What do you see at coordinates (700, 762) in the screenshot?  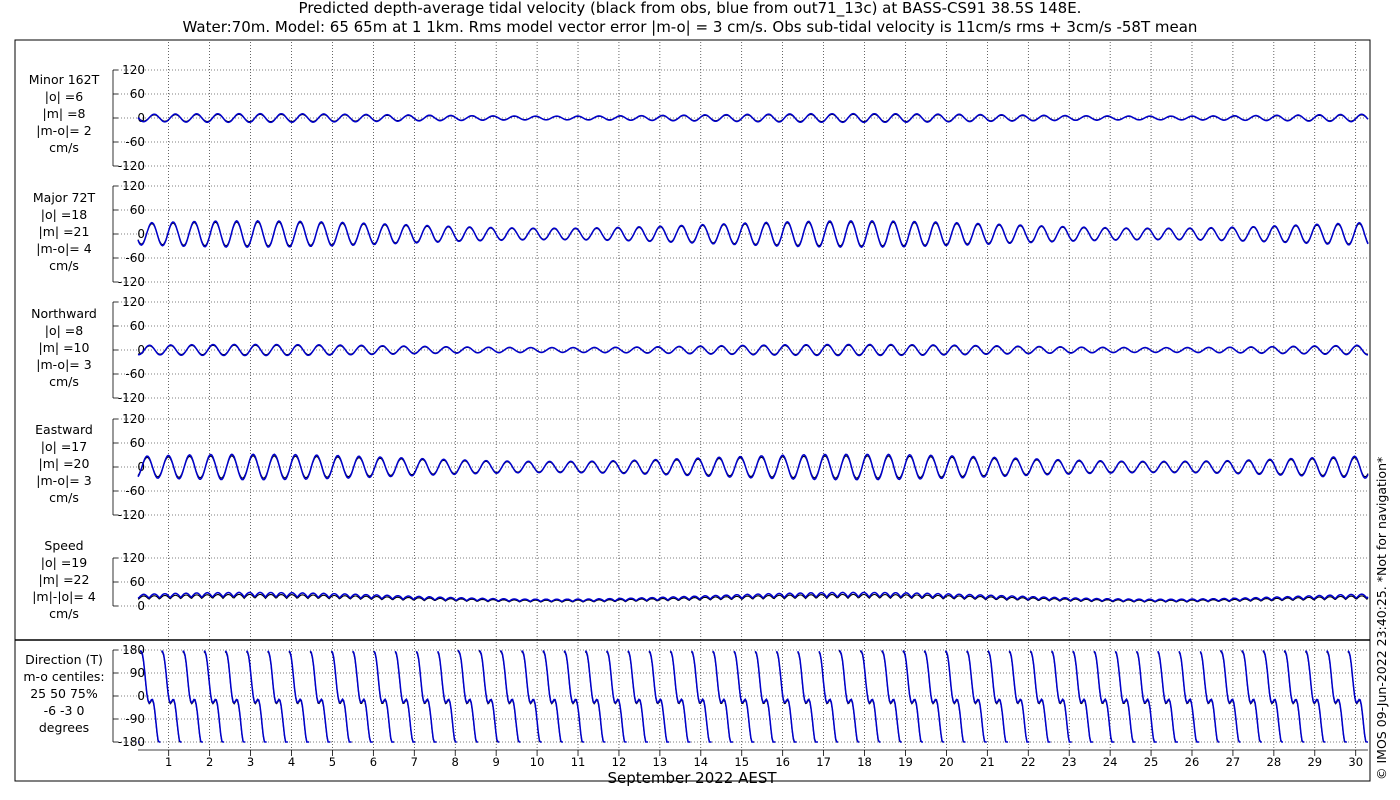 I see `x-tick-label: 14` at bounding box center [700, 762].